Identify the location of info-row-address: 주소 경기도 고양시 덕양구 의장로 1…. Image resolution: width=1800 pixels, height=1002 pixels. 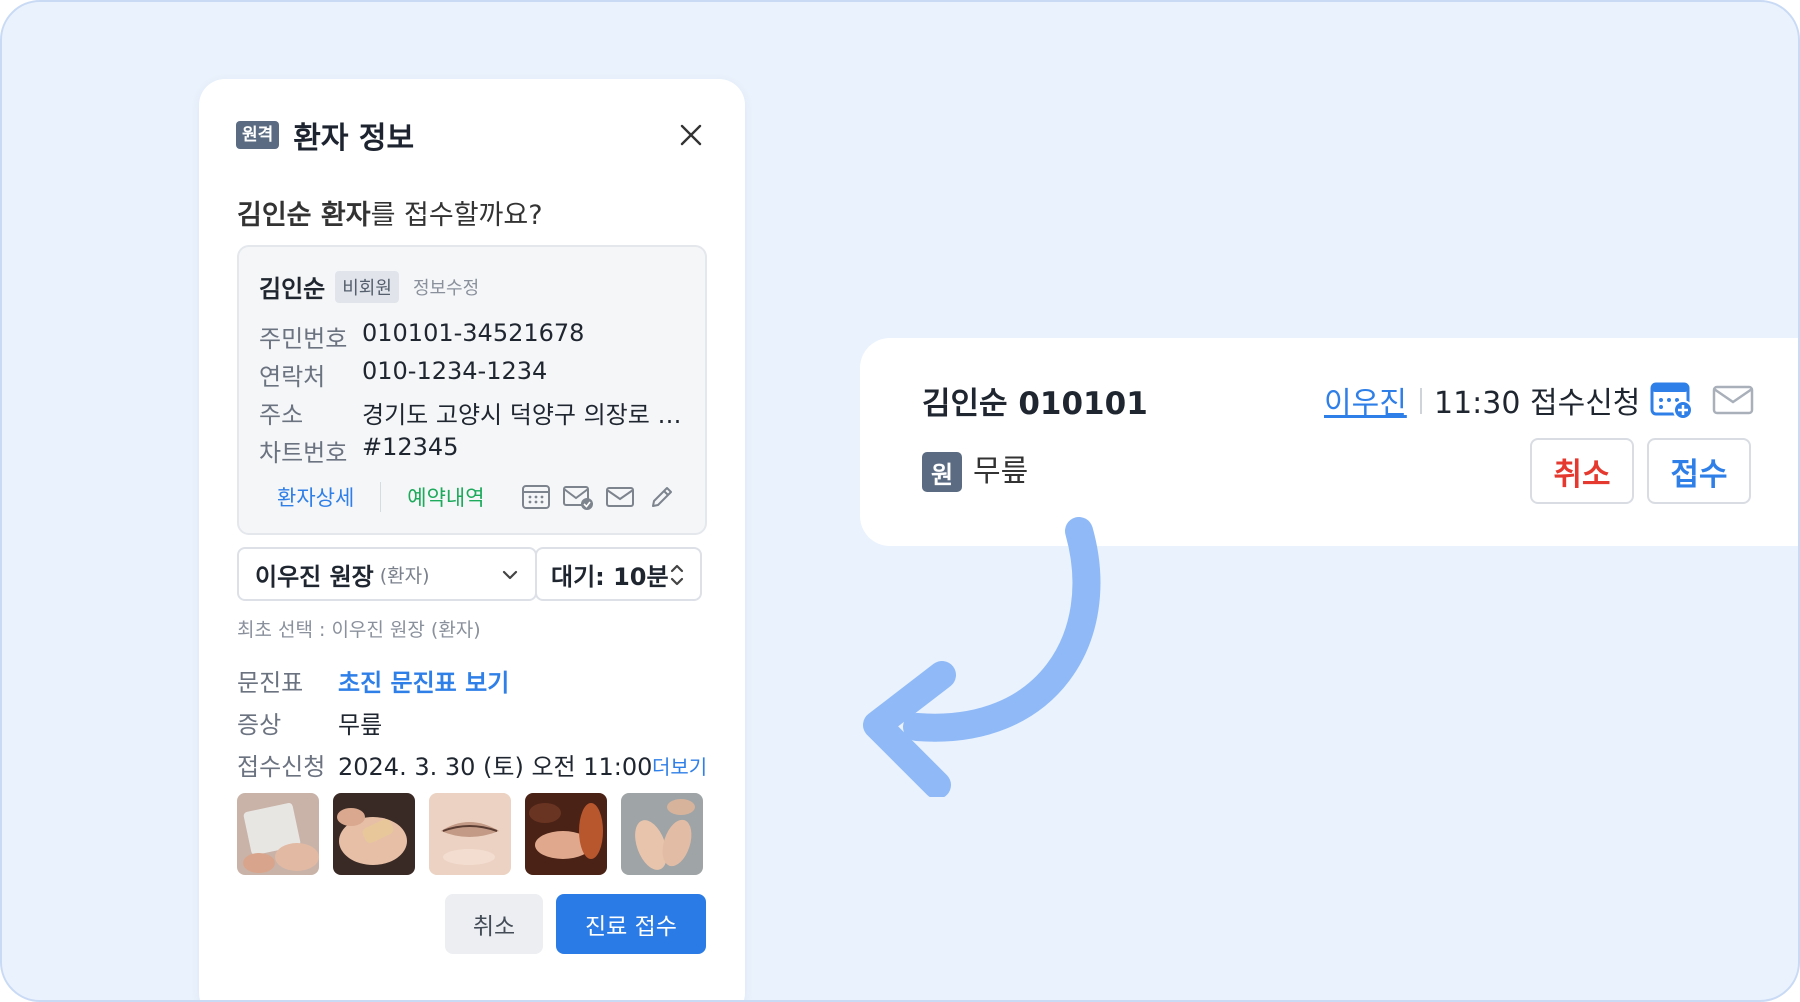
(475, 412).